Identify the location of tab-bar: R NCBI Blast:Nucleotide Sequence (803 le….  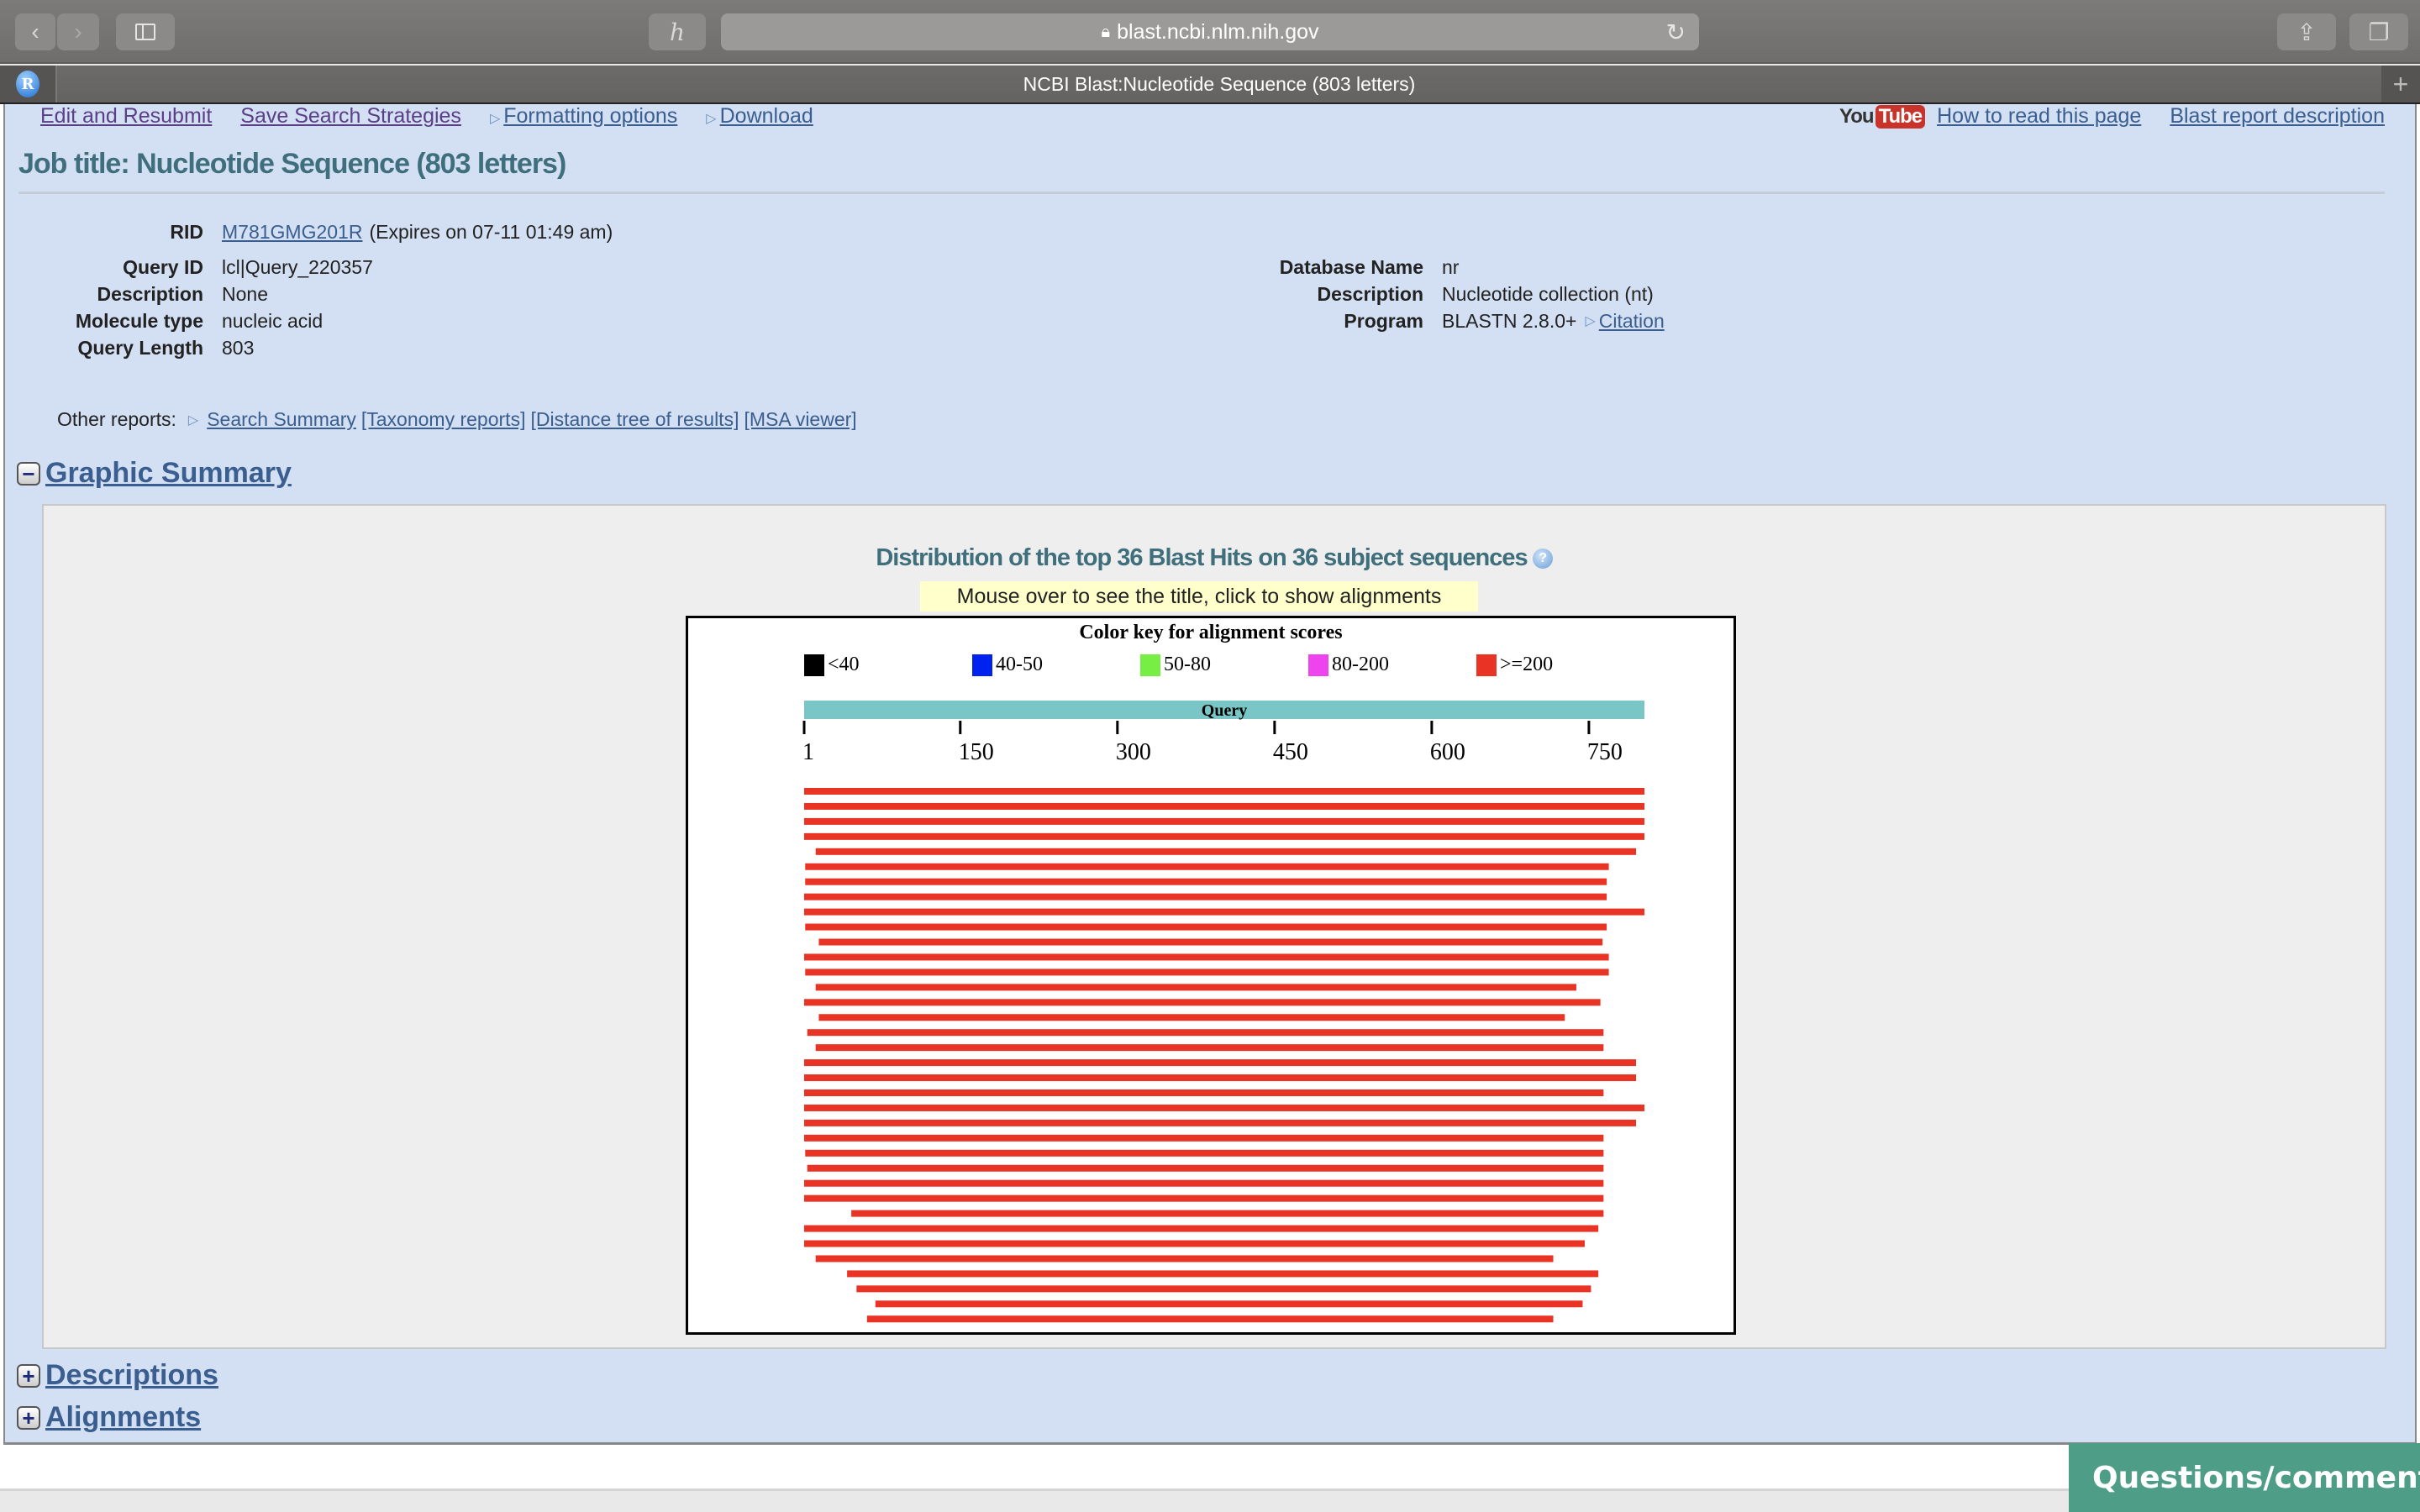
(1210, 85).